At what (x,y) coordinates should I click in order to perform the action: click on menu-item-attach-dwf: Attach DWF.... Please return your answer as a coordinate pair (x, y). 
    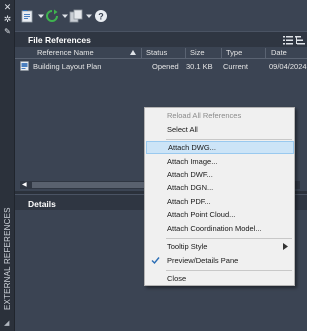
    Looking at the image, I should click on (220, 174).